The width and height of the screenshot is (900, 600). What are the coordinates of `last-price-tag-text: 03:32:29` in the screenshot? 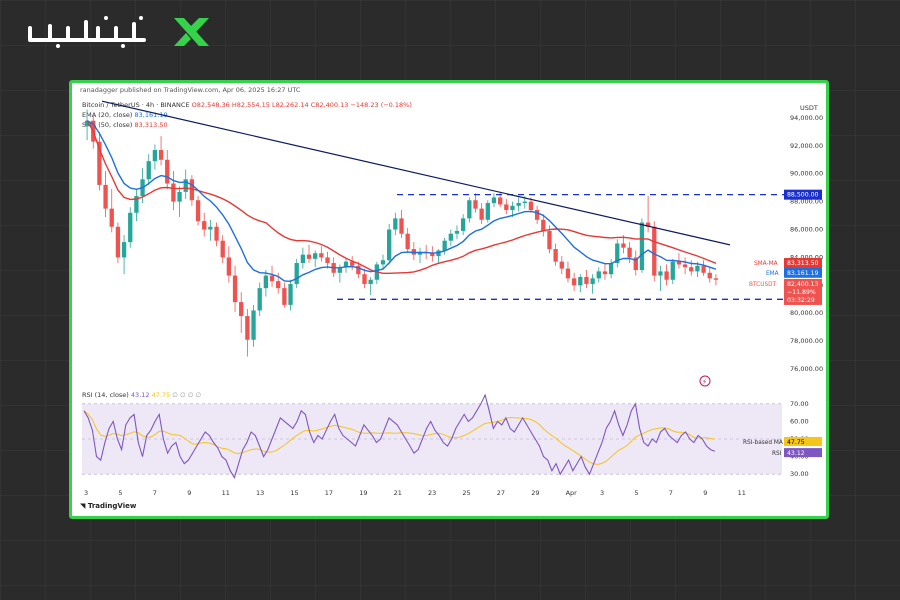 It's located at (801, 300).